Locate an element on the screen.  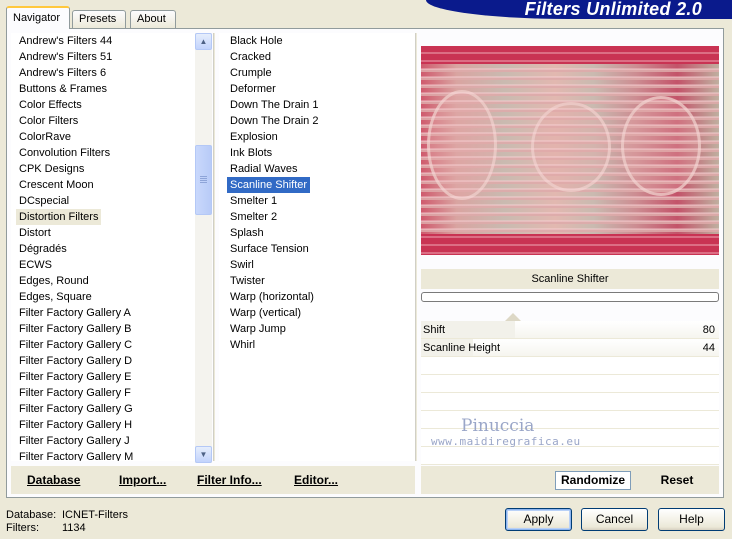
list-item: Splash is located at coordinates (247, 233).